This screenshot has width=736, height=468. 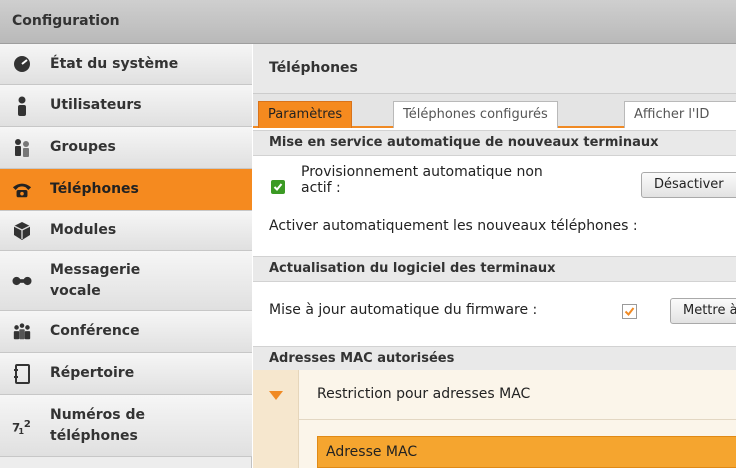 I want to click on sidebar-item-label: Utilisateurs, so click(x=96, y=105).